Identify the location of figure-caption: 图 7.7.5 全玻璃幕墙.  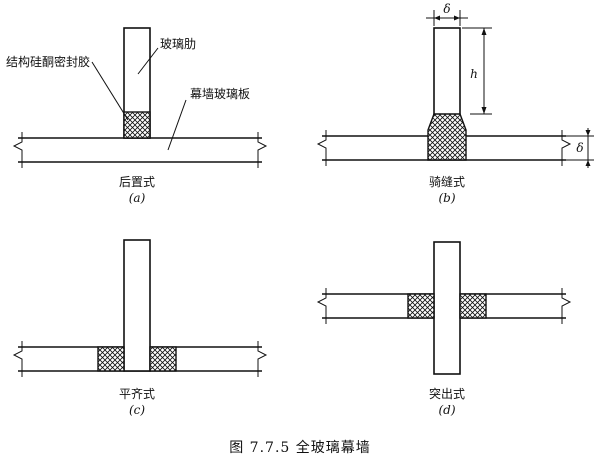
(300, 447).